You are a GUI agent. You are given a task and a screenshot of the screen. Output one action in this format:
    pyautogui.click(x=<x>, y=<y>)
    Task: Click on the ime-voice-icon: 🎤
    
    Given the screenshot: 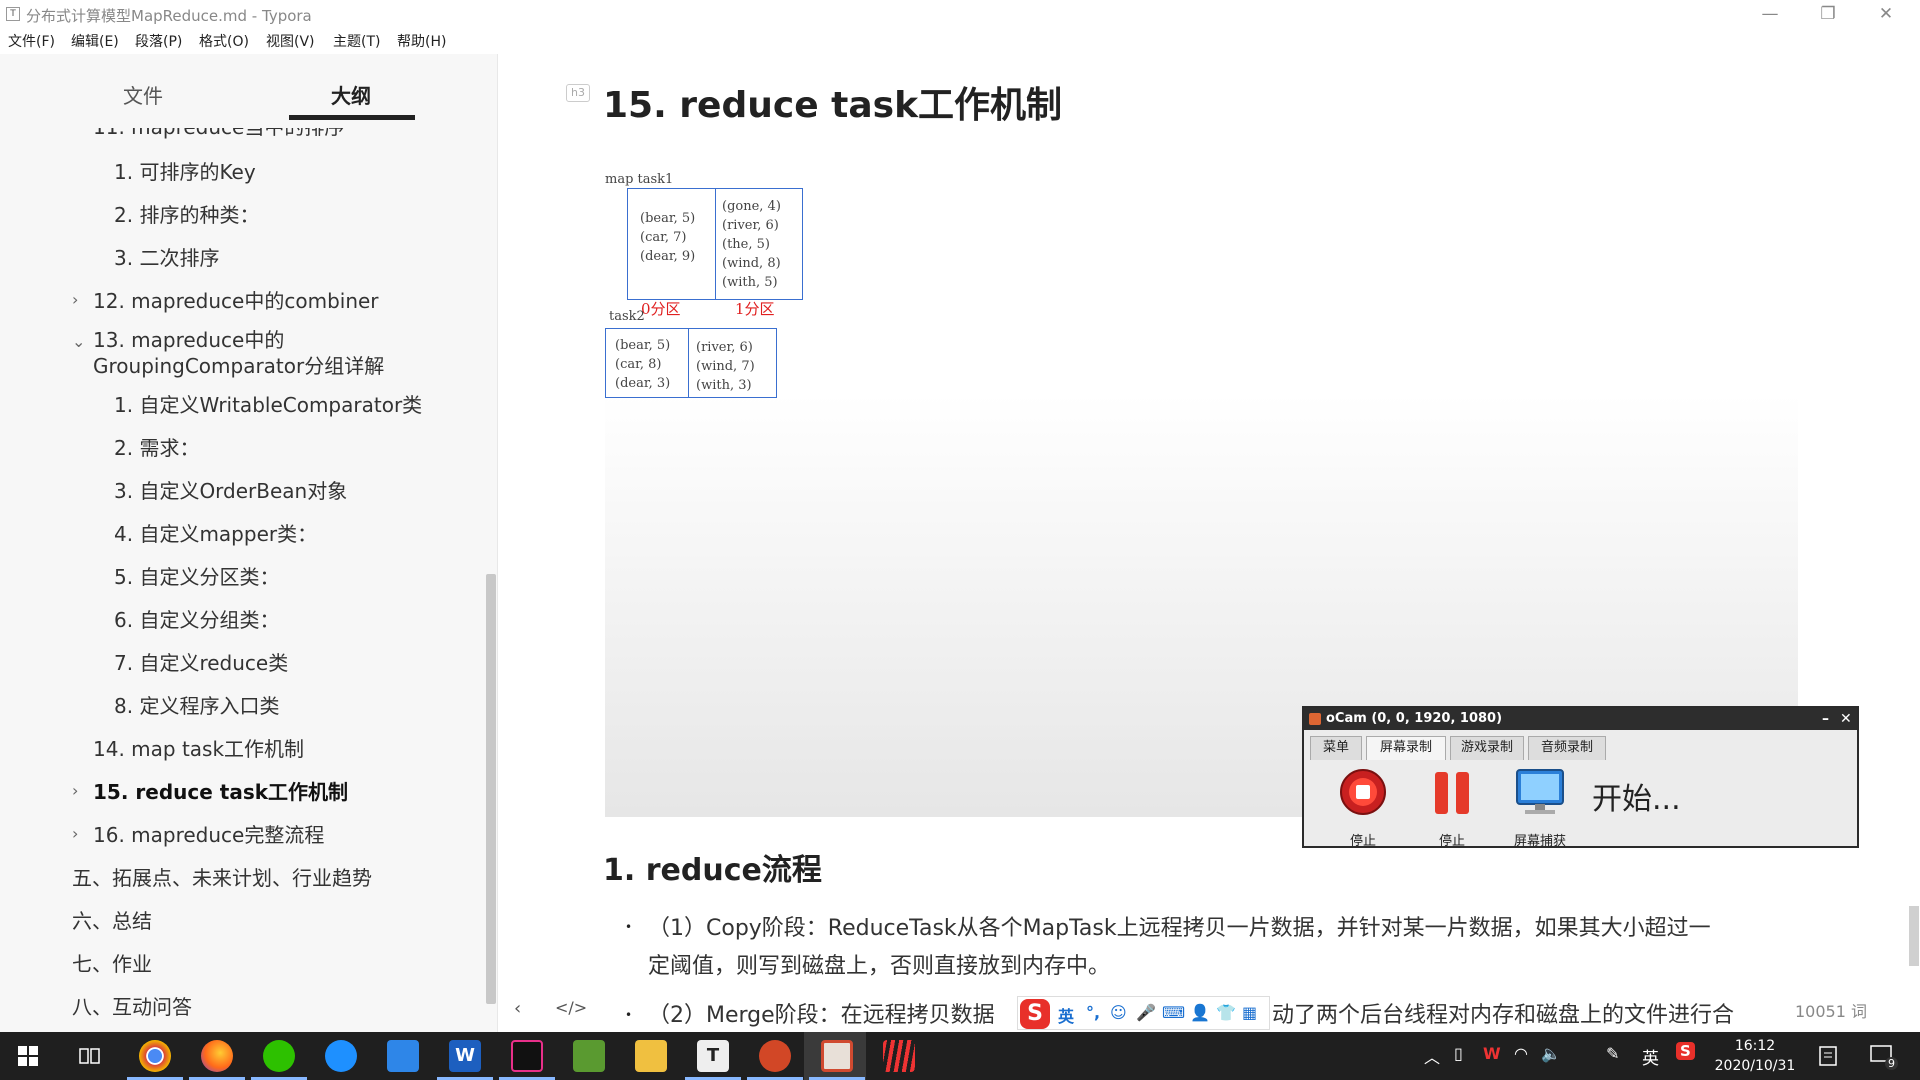 What is the action you would take?
    pyautogui.click(x=1146, y=1012)
    